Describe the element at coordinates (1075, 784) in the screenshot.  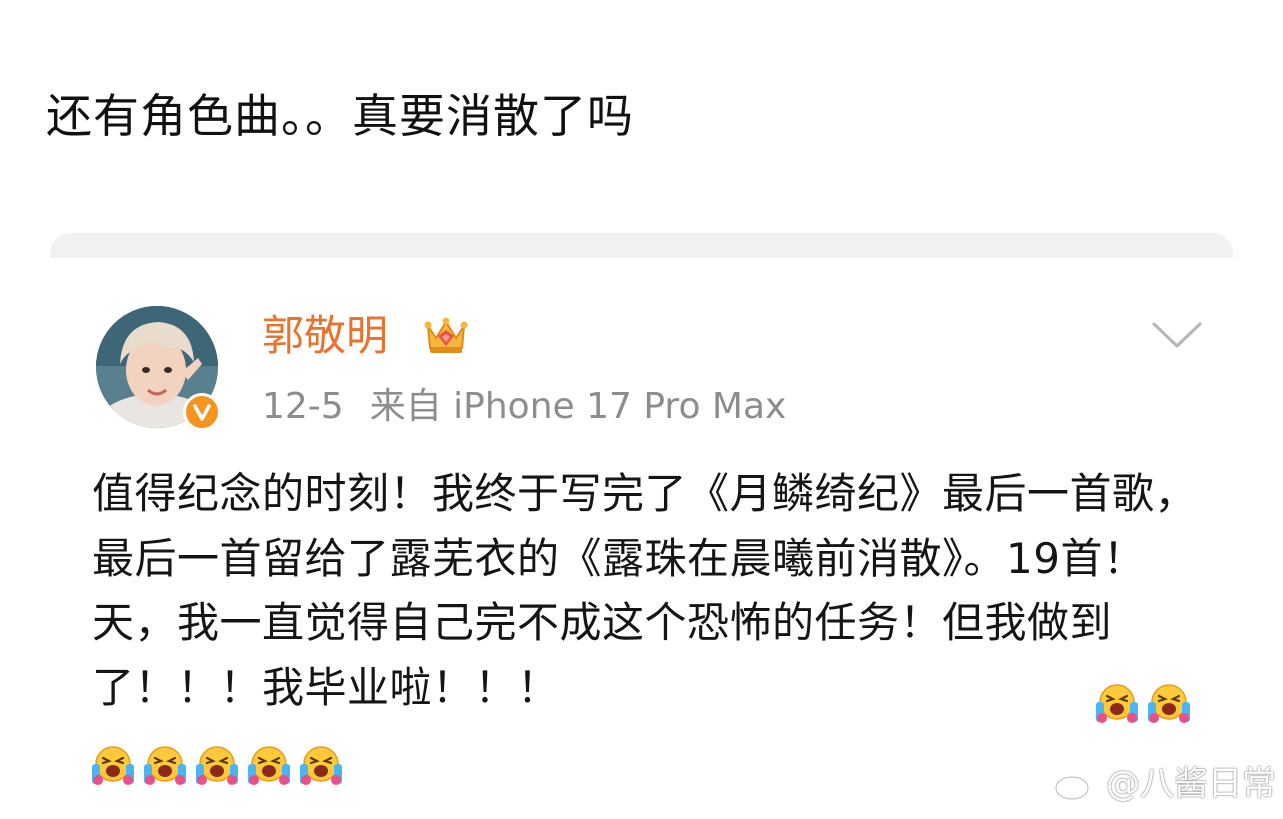
I see `weibo-logo-icon` at that location.